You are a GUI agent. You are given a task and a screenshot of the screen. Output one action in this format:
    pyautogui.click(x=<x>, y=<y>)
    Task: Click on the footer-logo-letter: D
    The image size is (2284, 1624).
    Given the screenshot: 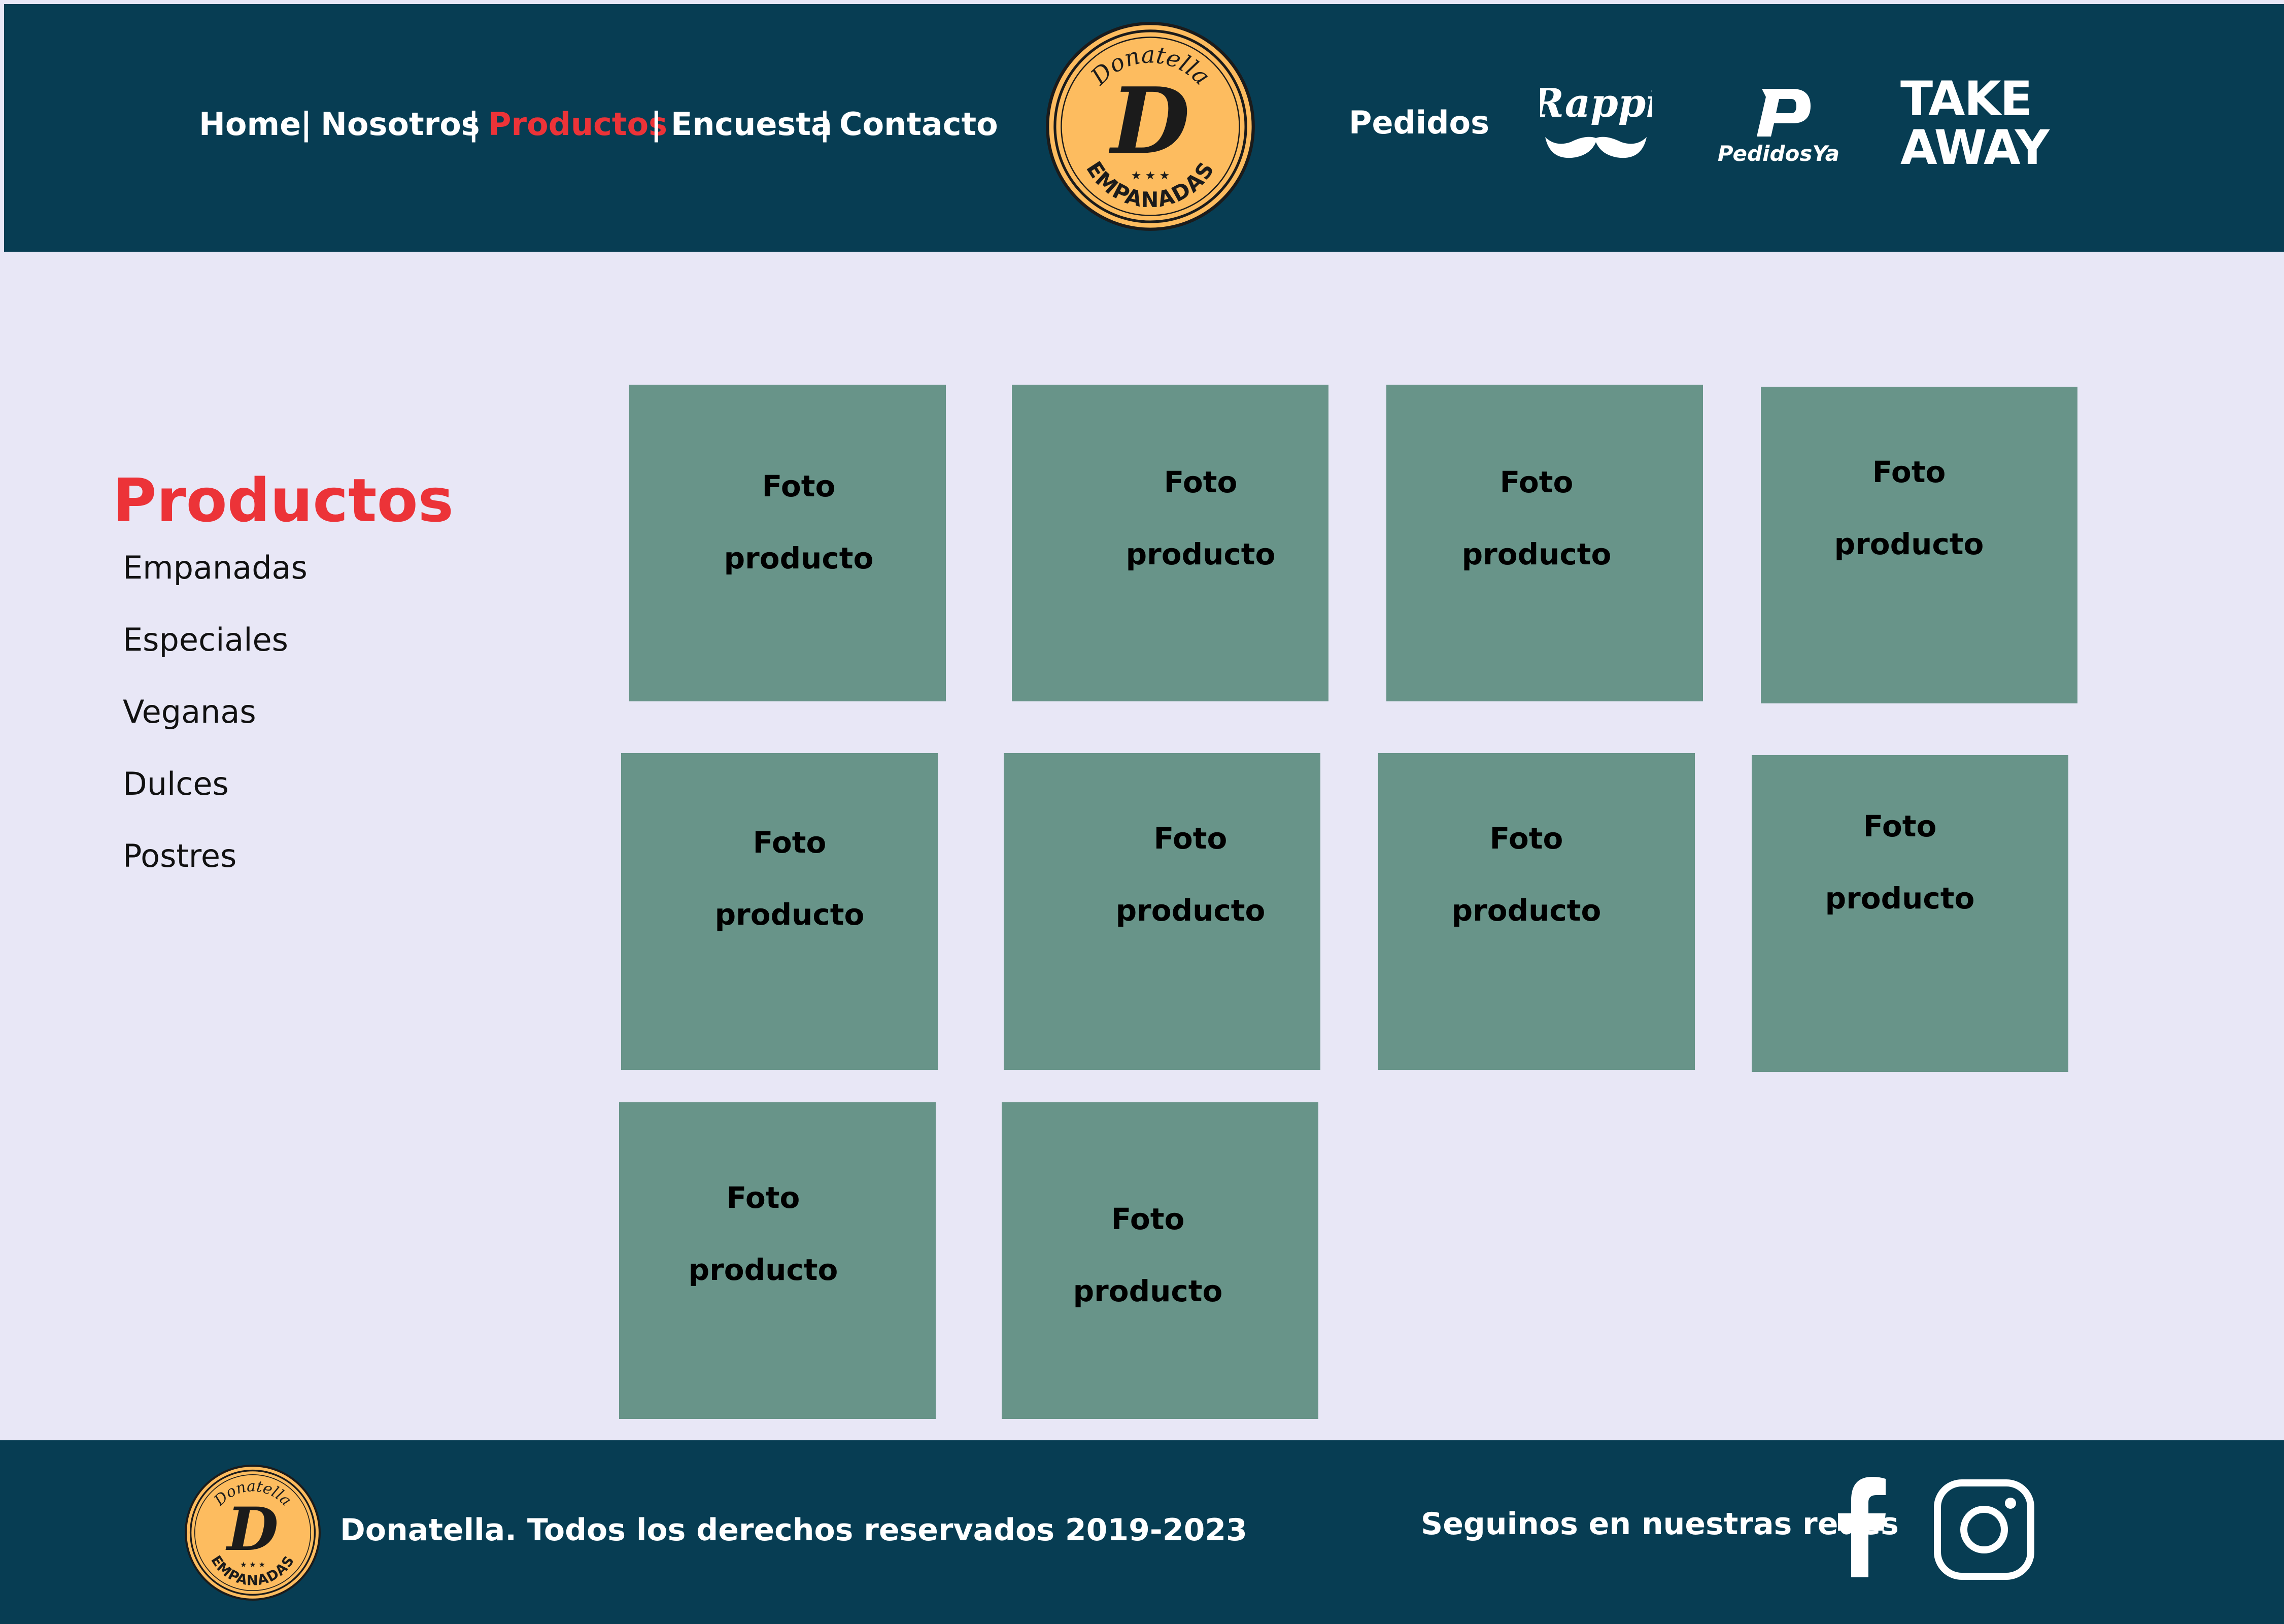 What is the action you would take?
    pyautogui.click(x=252, y=1529)
    